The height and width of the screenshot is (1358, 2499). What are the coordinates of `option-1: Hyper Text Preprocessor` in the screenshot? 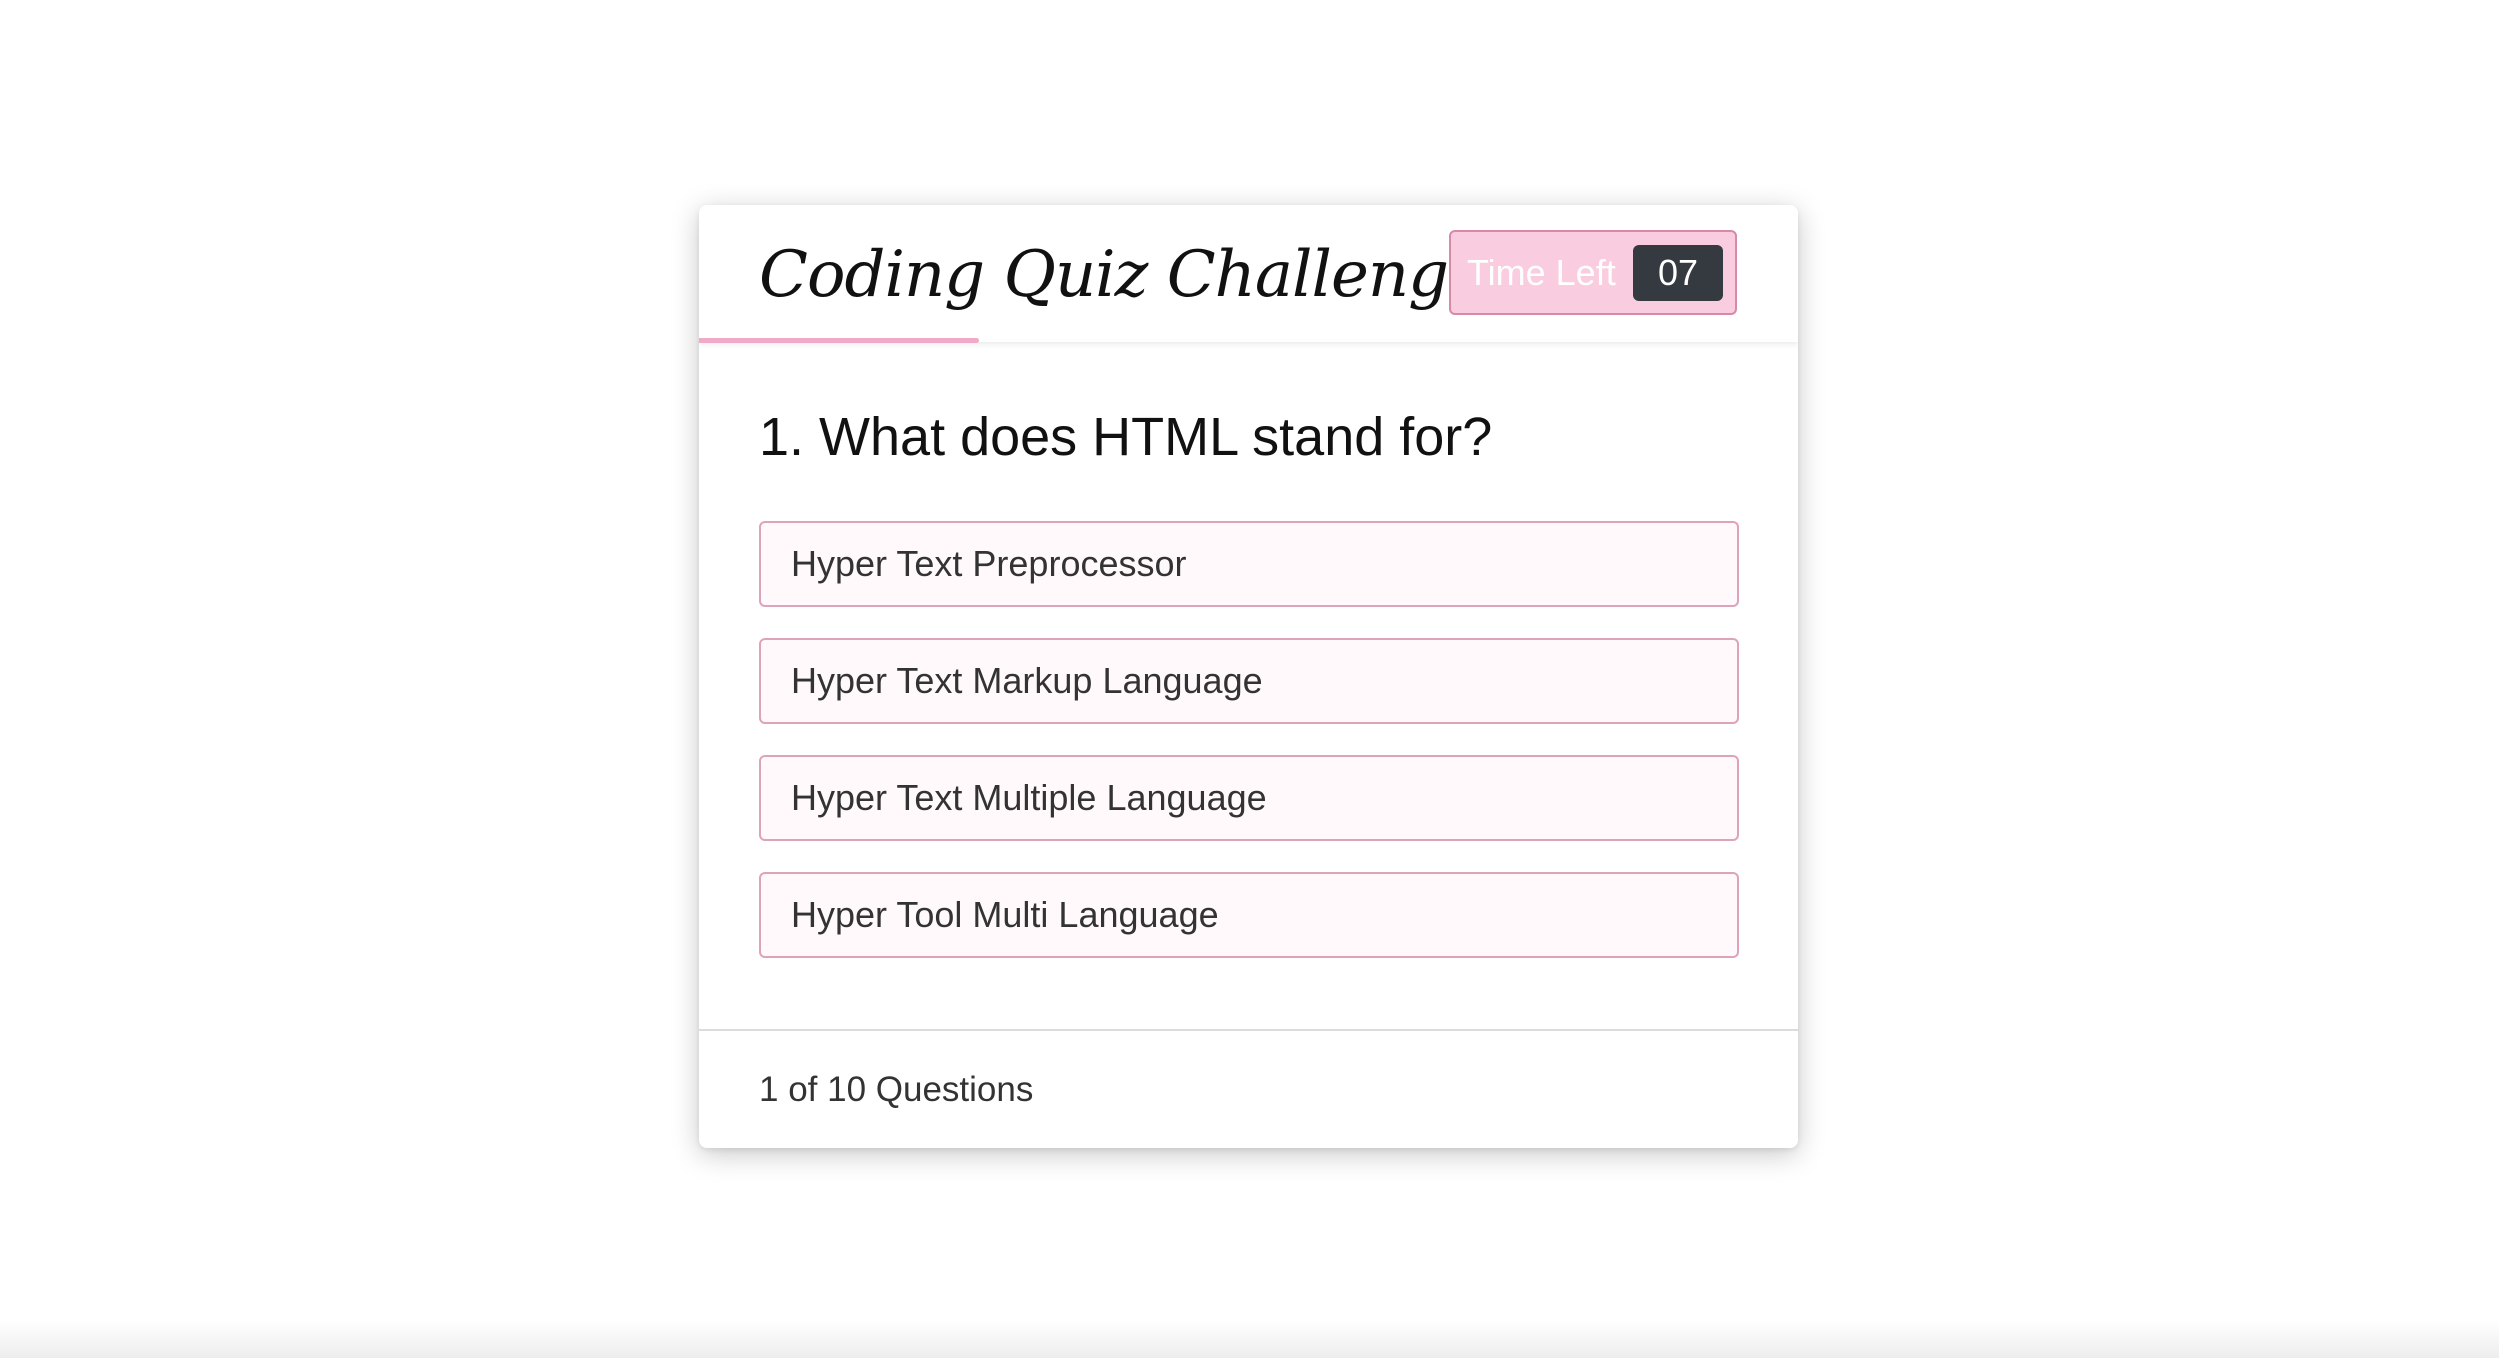 It's located at (1249, 564).